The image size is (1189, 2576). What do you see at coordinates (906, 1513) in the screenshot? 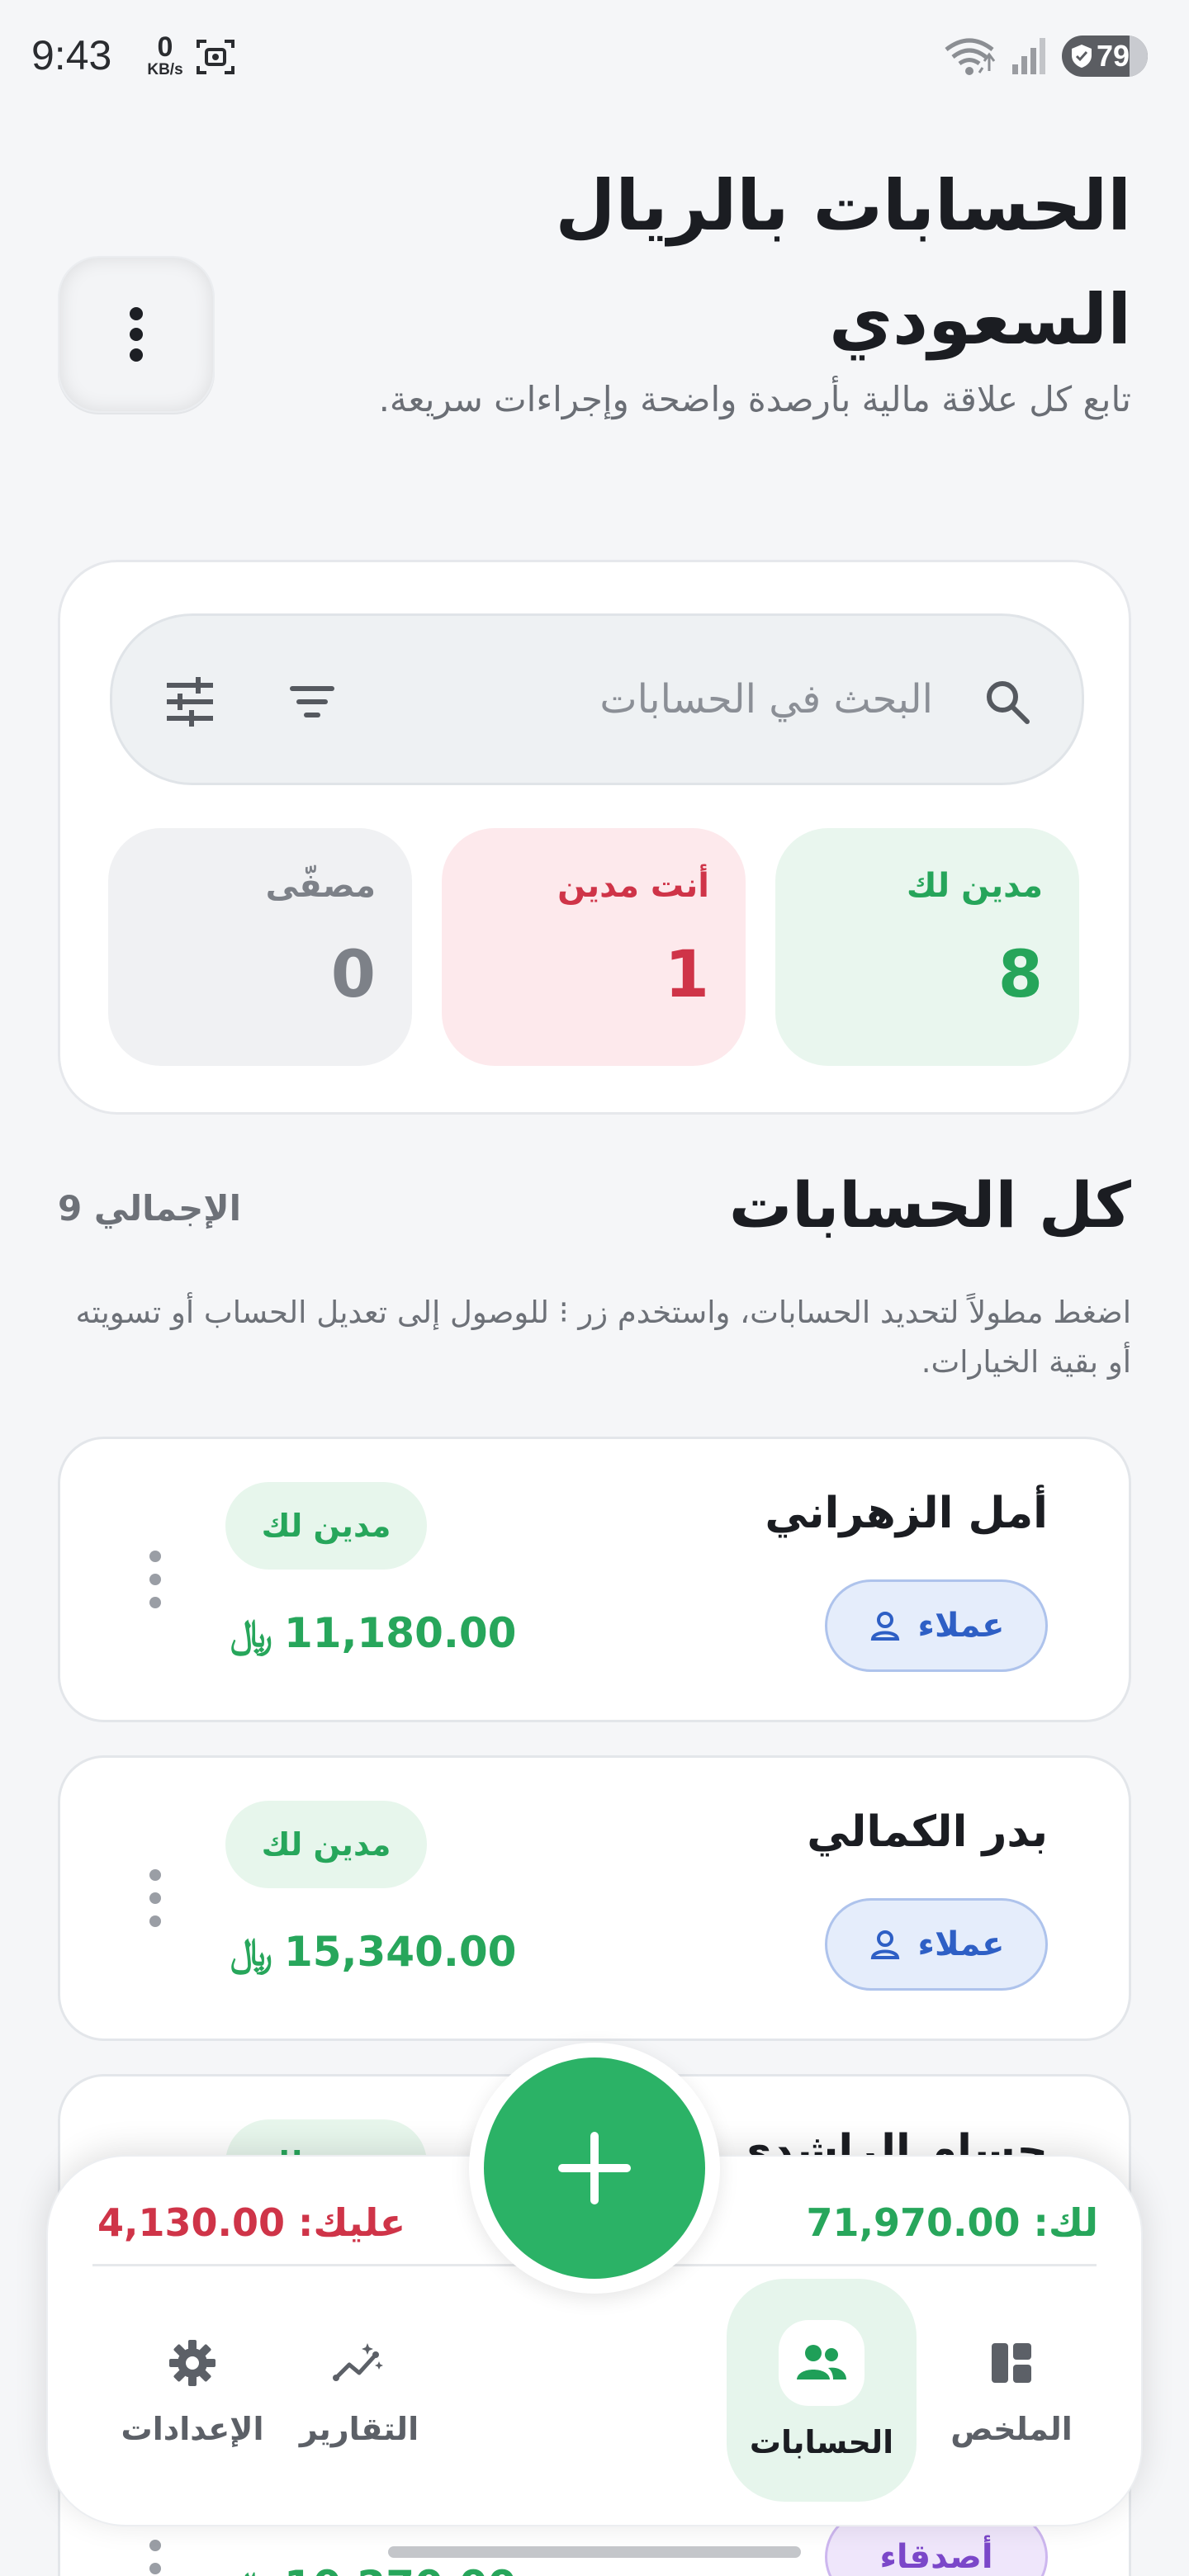
I see `account-name: أمل الزهراني` at bounding box center [906, 1513].